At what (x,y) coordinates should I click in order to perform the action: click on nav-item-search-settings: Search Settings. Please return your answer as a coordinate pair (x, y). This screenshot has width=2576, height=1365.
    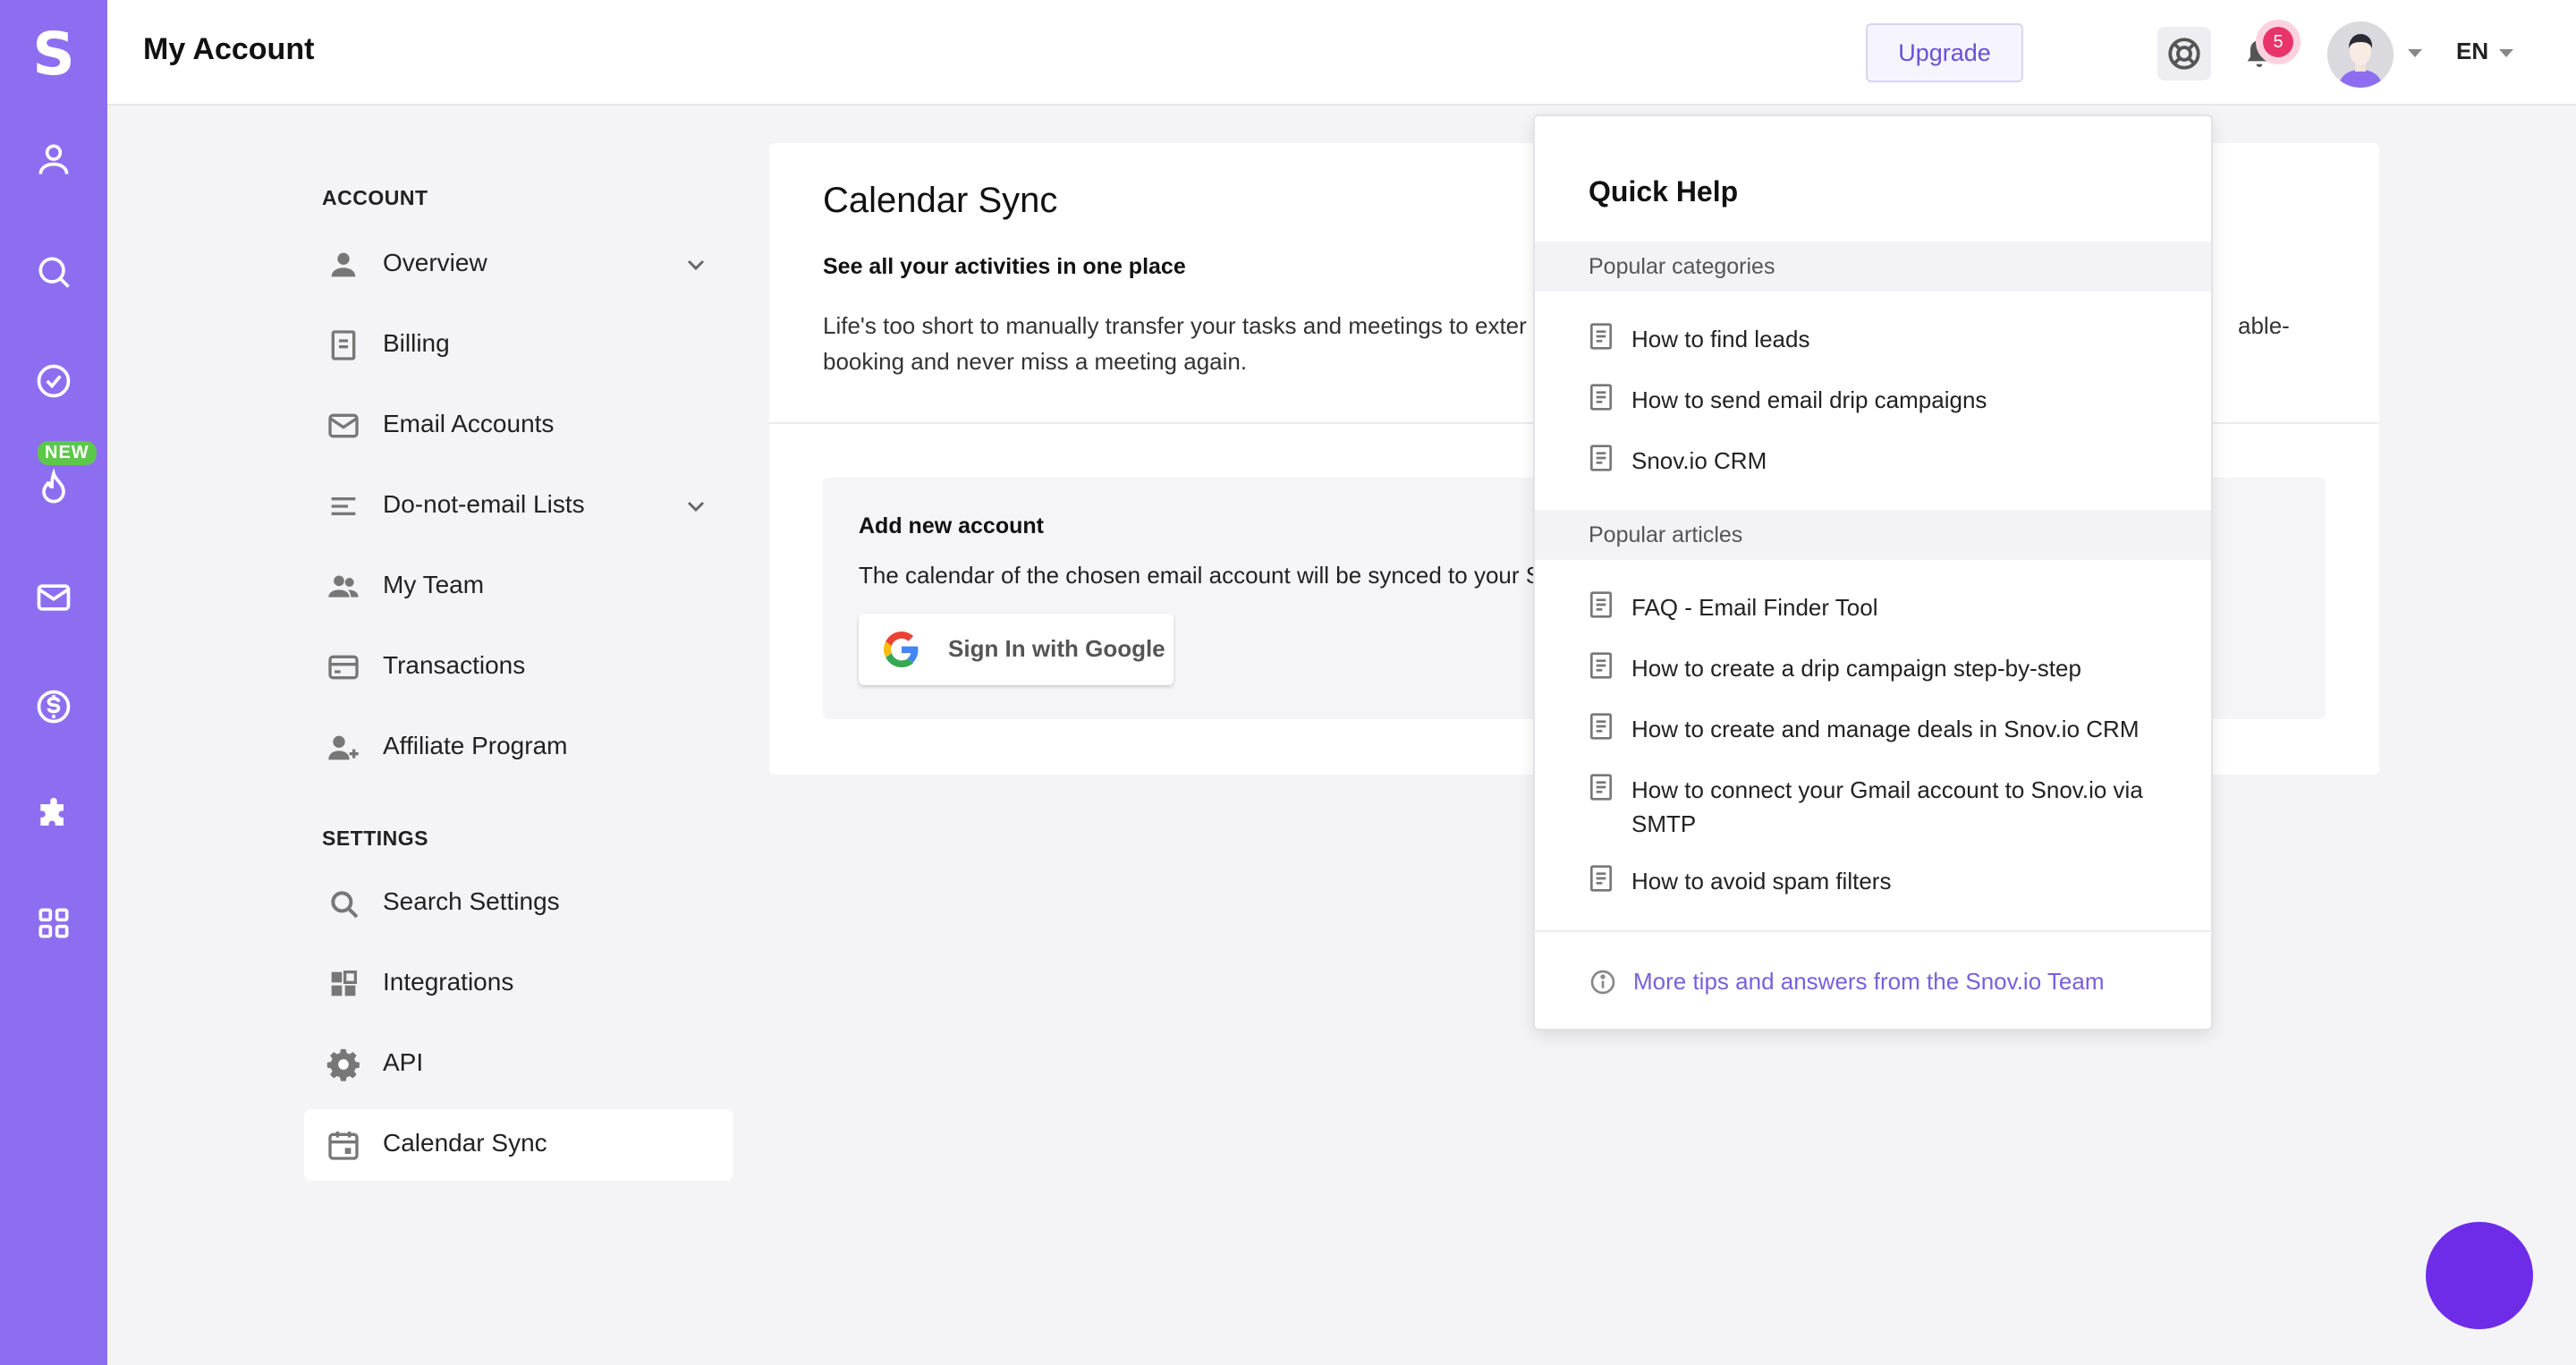
    Looking at the image, I should click on (518, 903).